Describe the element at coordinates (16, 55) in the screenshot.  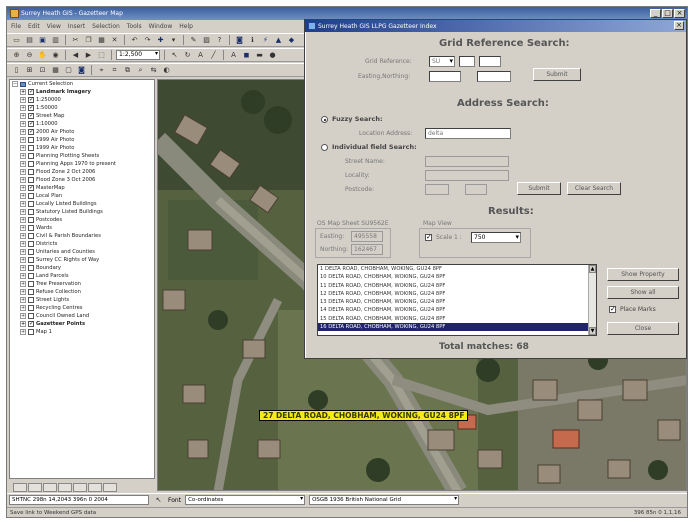
I see `zoom-in-icon: ⊕` at that location.